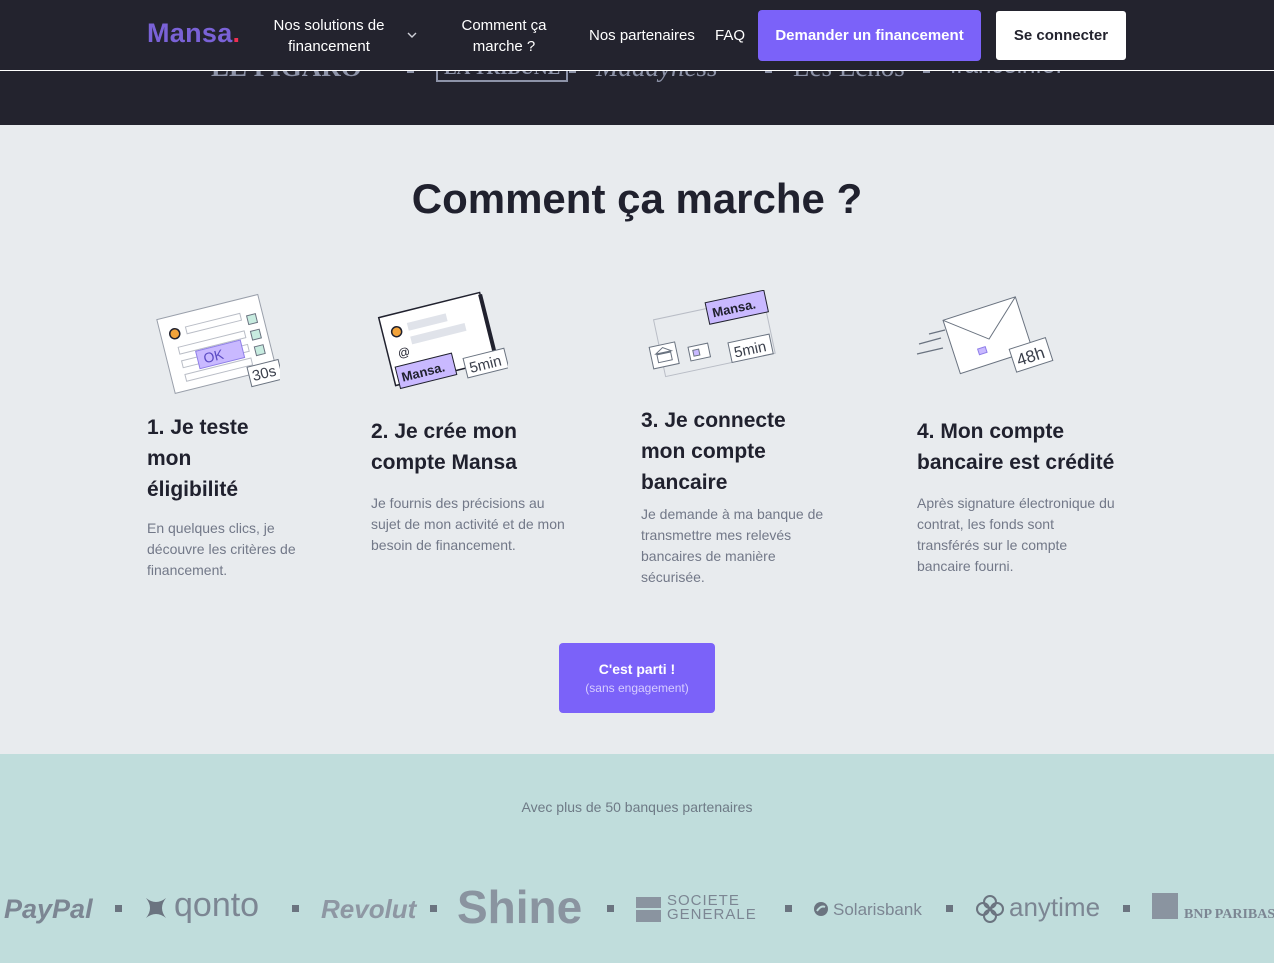  Describe the element at coordinates (369, 909) in the screenshot. I see `bank-logo-revolut: Revolut` at that location.